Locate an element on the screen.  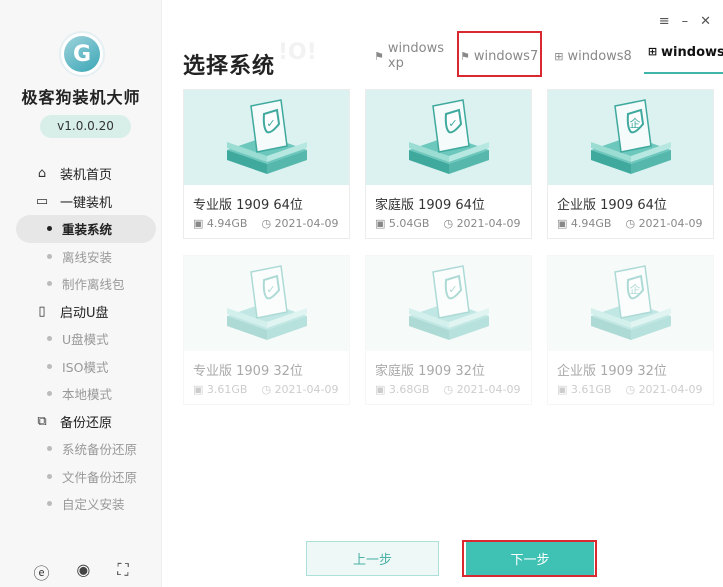
logo-icon: G is located at coordinates (82, 54).